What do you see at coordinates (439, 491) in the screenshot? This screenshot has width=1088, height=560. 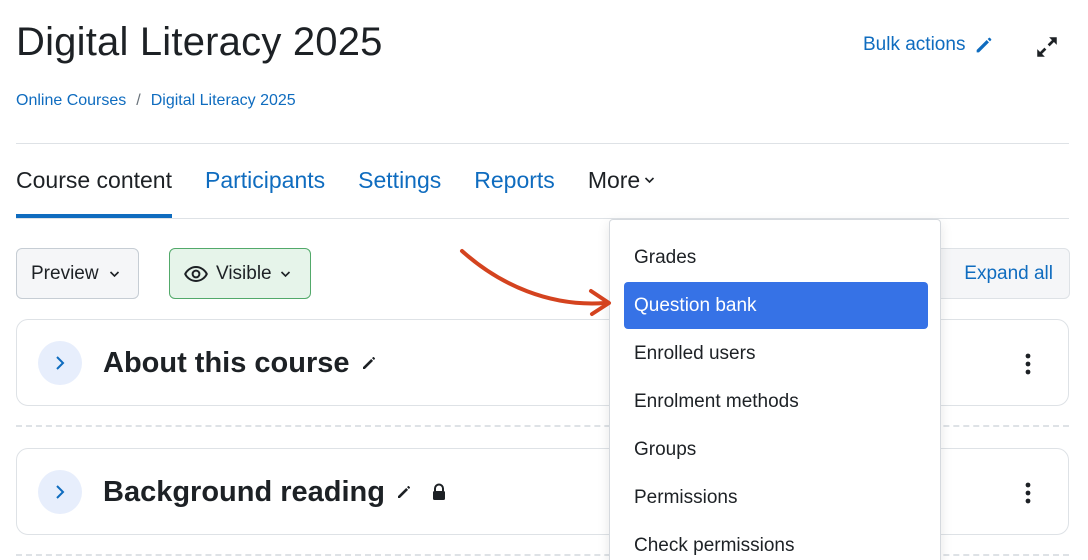 I see `lock-icon` at bounding box center [439, 491].